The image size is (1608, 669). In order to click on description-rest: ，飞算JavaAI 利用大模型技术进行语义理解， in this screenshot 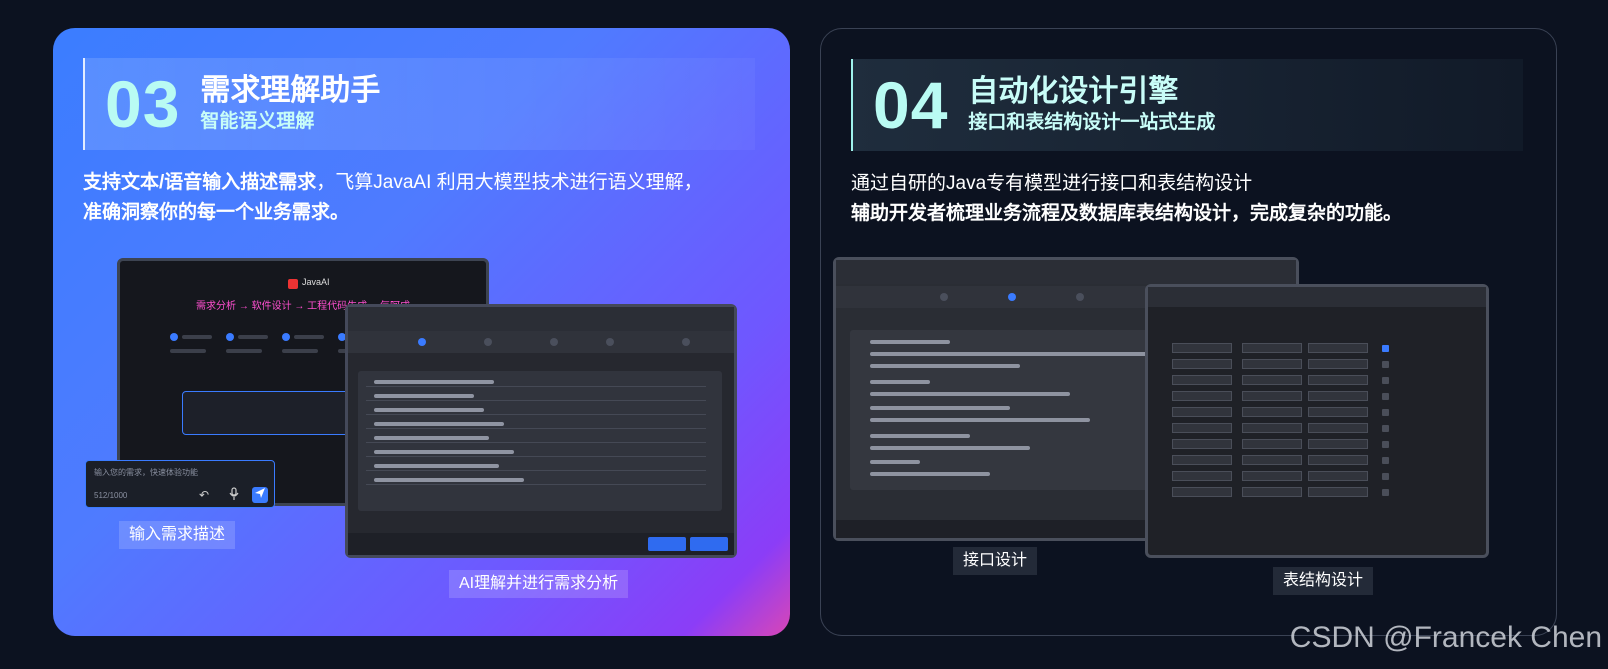, I will do `click(509, 182)`.